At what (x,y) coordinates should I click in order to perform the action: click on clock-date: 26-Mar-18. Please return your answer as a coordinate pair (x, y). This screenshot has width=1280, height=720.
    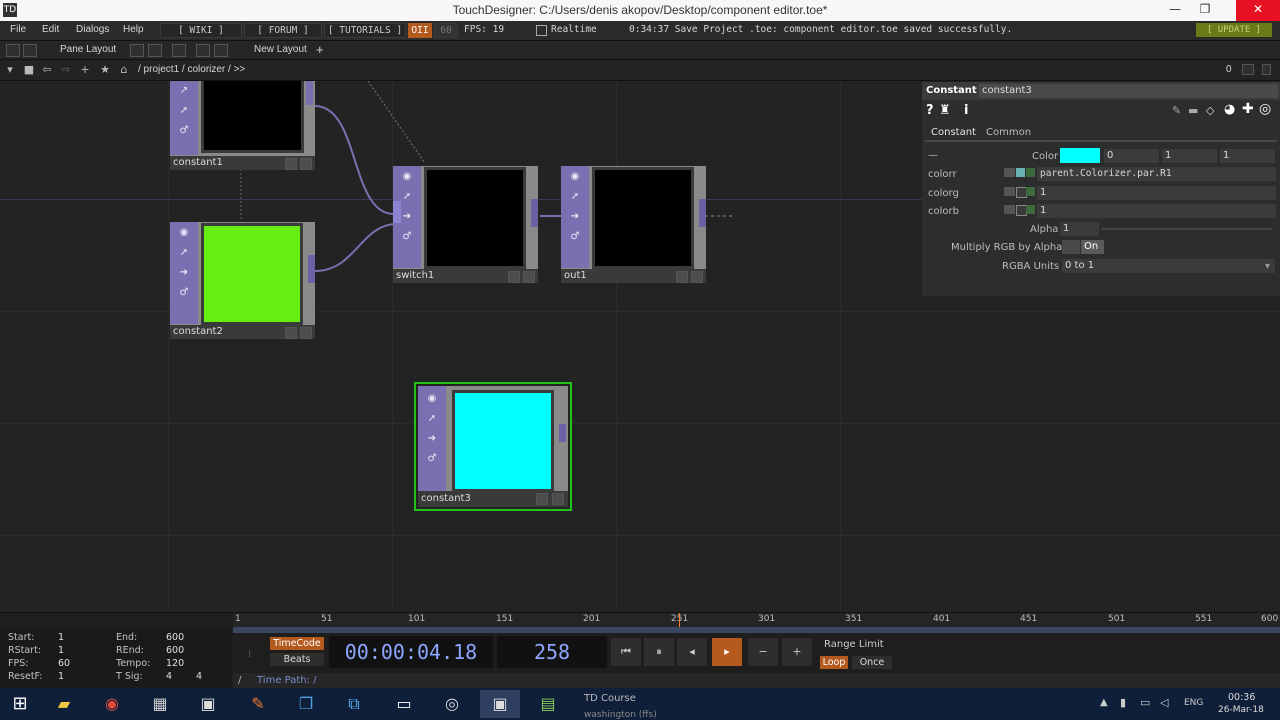
    Looking at the image, I should click on (1241, 710).